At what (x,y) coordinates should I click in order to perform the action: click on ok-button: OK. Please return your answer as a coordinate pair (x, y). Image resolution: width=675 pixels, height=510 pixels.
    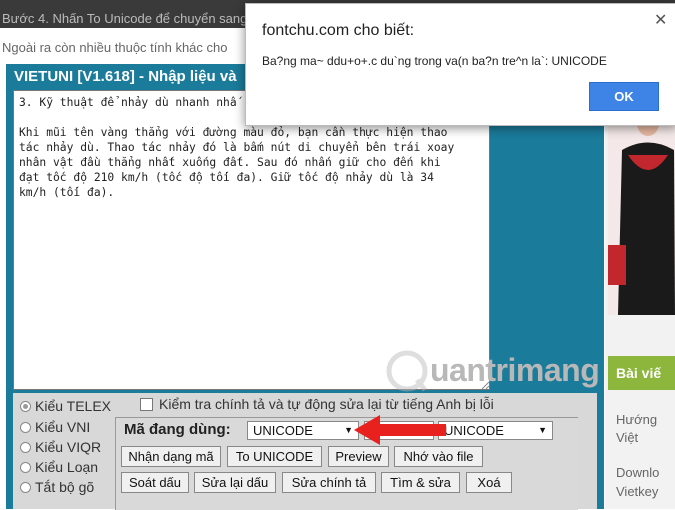
    Looking at the image, I should click on (624, 96).